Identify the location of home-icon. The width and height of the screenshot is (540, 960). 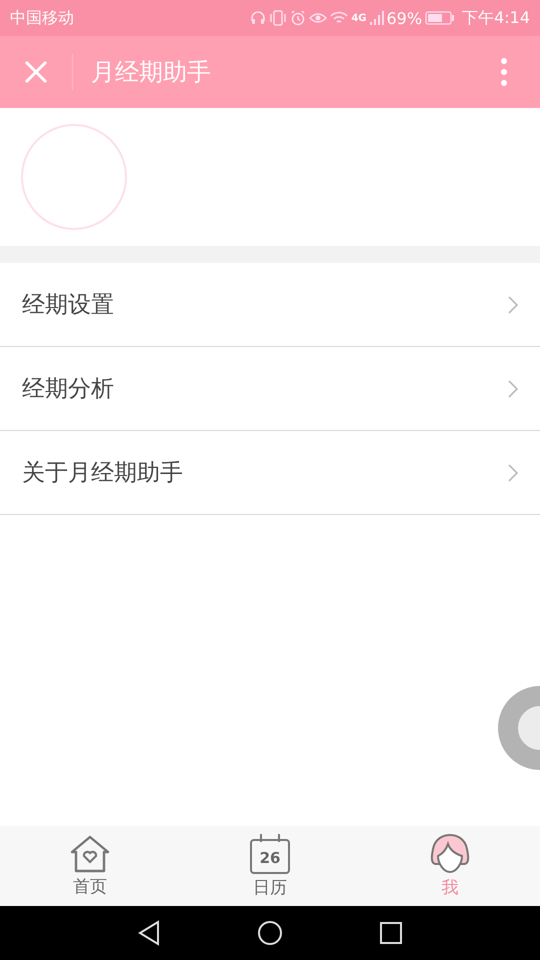
(270, 933).